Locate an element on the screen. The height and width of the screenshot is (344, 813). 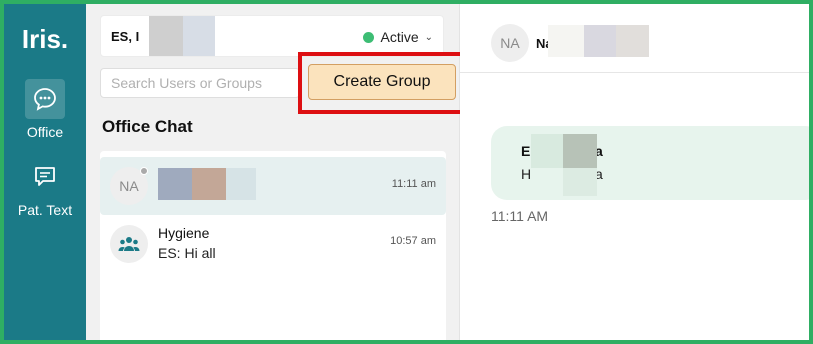
chat-bubble-icon is located at coordinates (45, 99).